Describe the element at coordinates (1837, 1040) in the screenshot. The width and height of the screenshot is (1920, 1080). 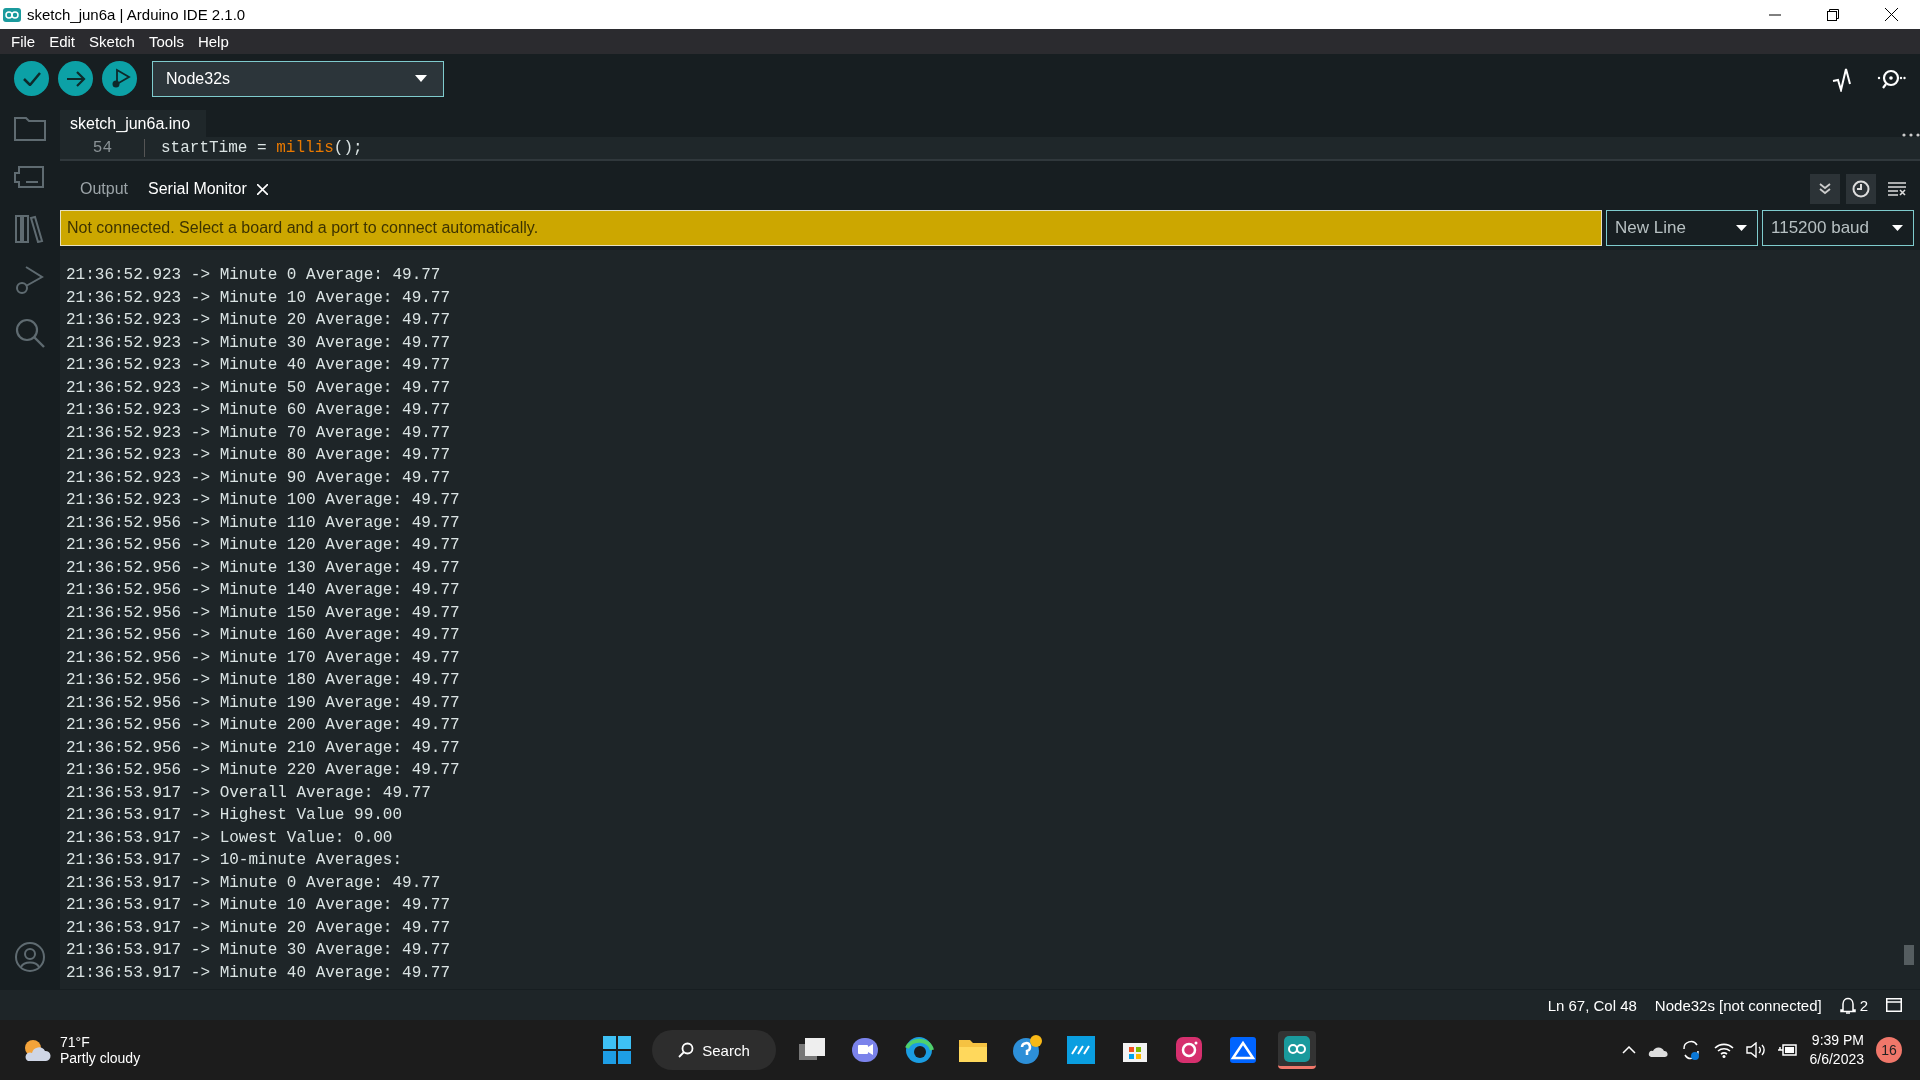
I see `clock-time: 9:39 PM` at that location.